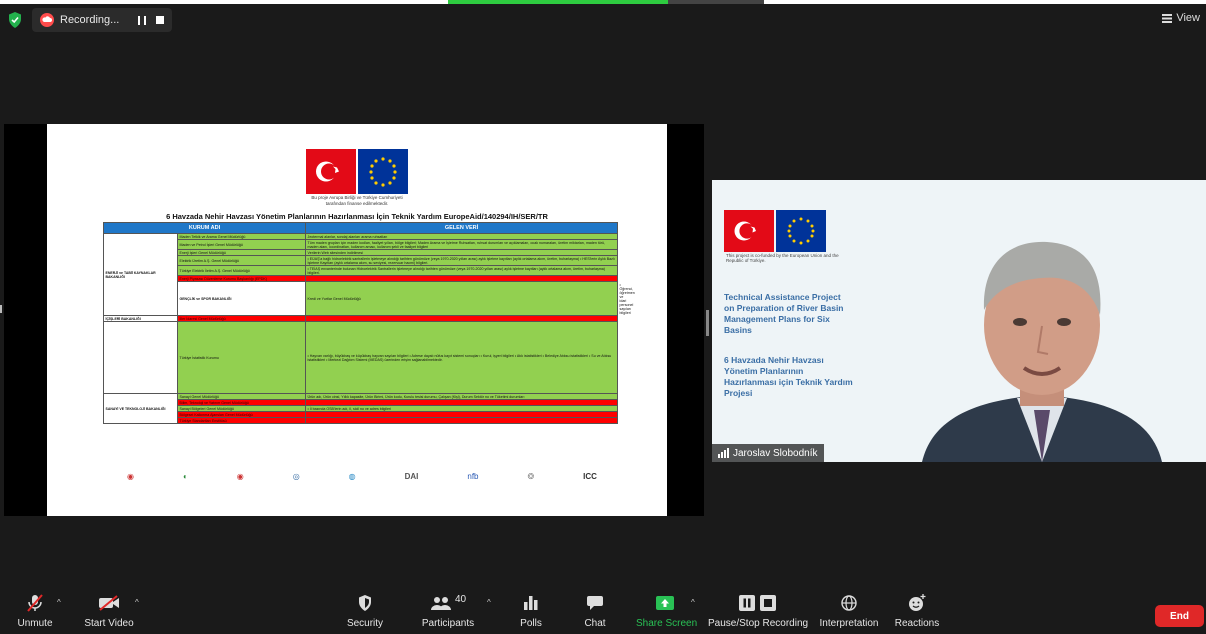  I want to click on ministry-logo: ◉, so click(130, 476).